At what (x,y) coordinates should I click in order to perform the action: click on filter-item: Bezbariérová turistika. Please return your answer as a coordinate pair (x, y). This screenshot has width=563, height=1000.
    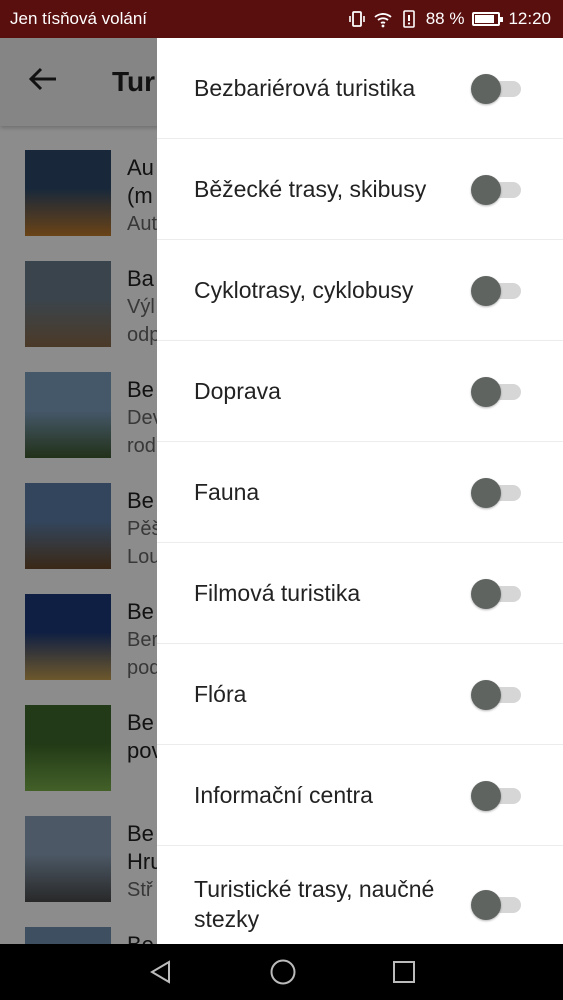
    Looking at the image, I should click on (360, 88).